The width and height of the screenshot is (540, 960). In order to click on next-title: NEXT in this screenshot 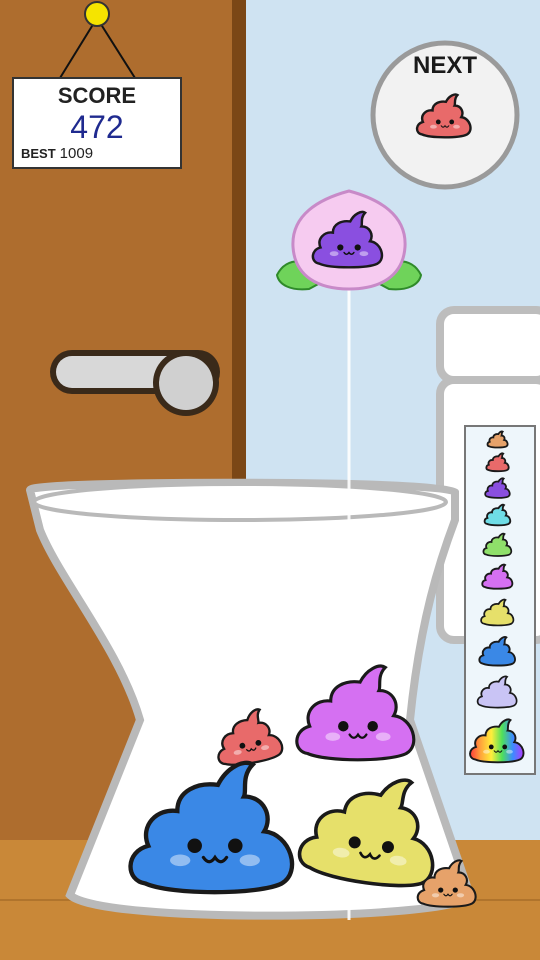, I will do `click(444, 65)`.